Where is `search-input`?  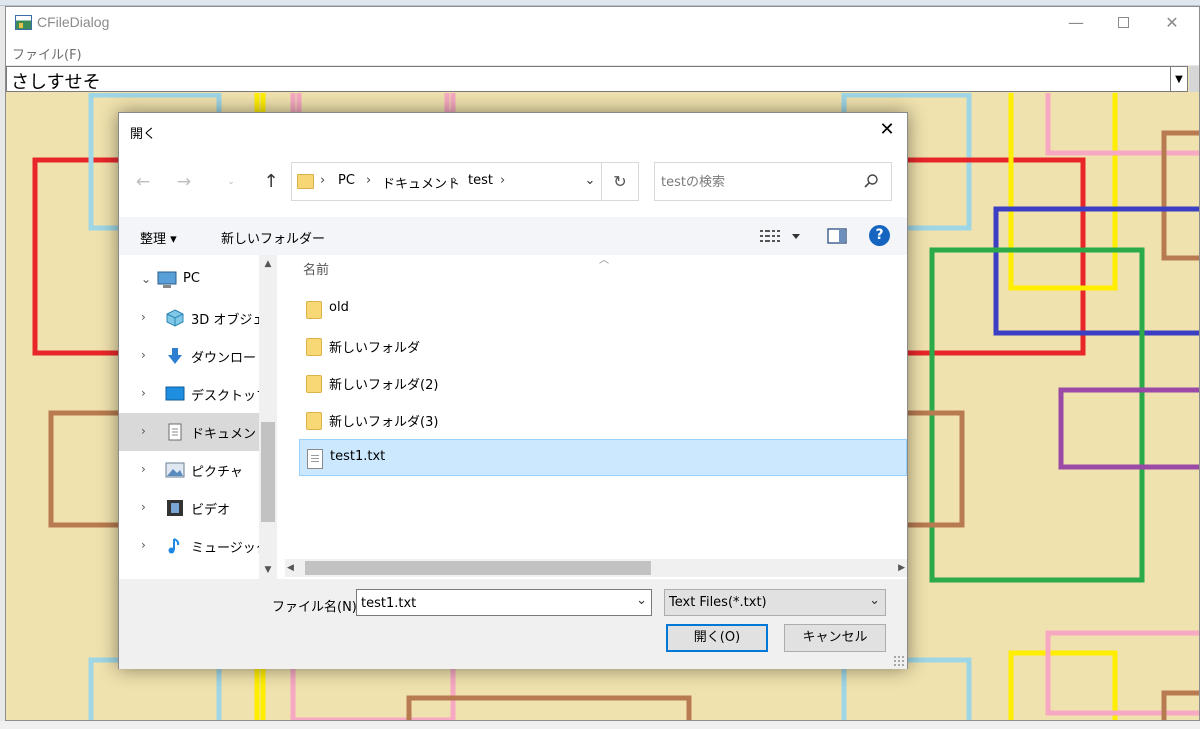
search-input is located at coordinates (756, 182).